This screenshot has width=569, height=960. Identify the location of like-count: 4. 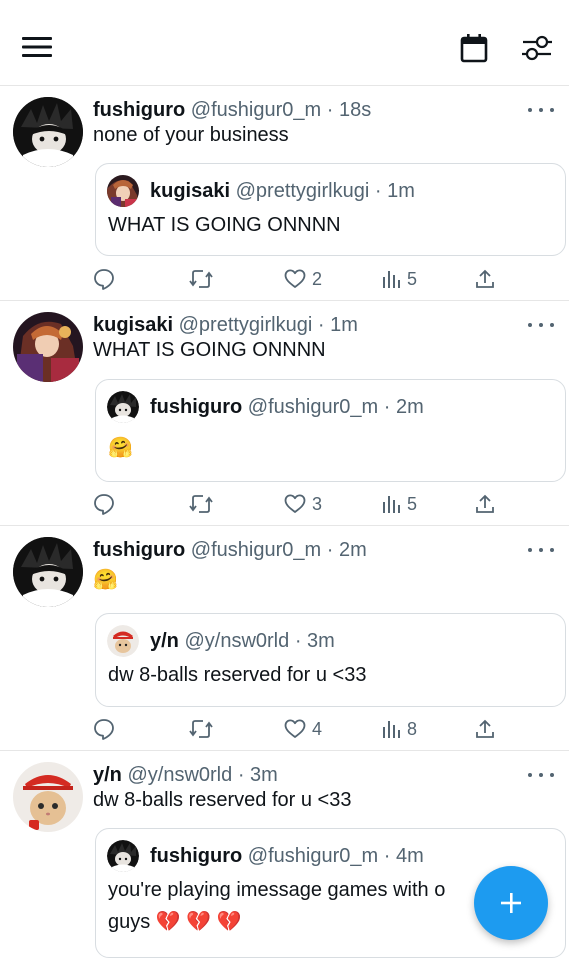
(317, 728).